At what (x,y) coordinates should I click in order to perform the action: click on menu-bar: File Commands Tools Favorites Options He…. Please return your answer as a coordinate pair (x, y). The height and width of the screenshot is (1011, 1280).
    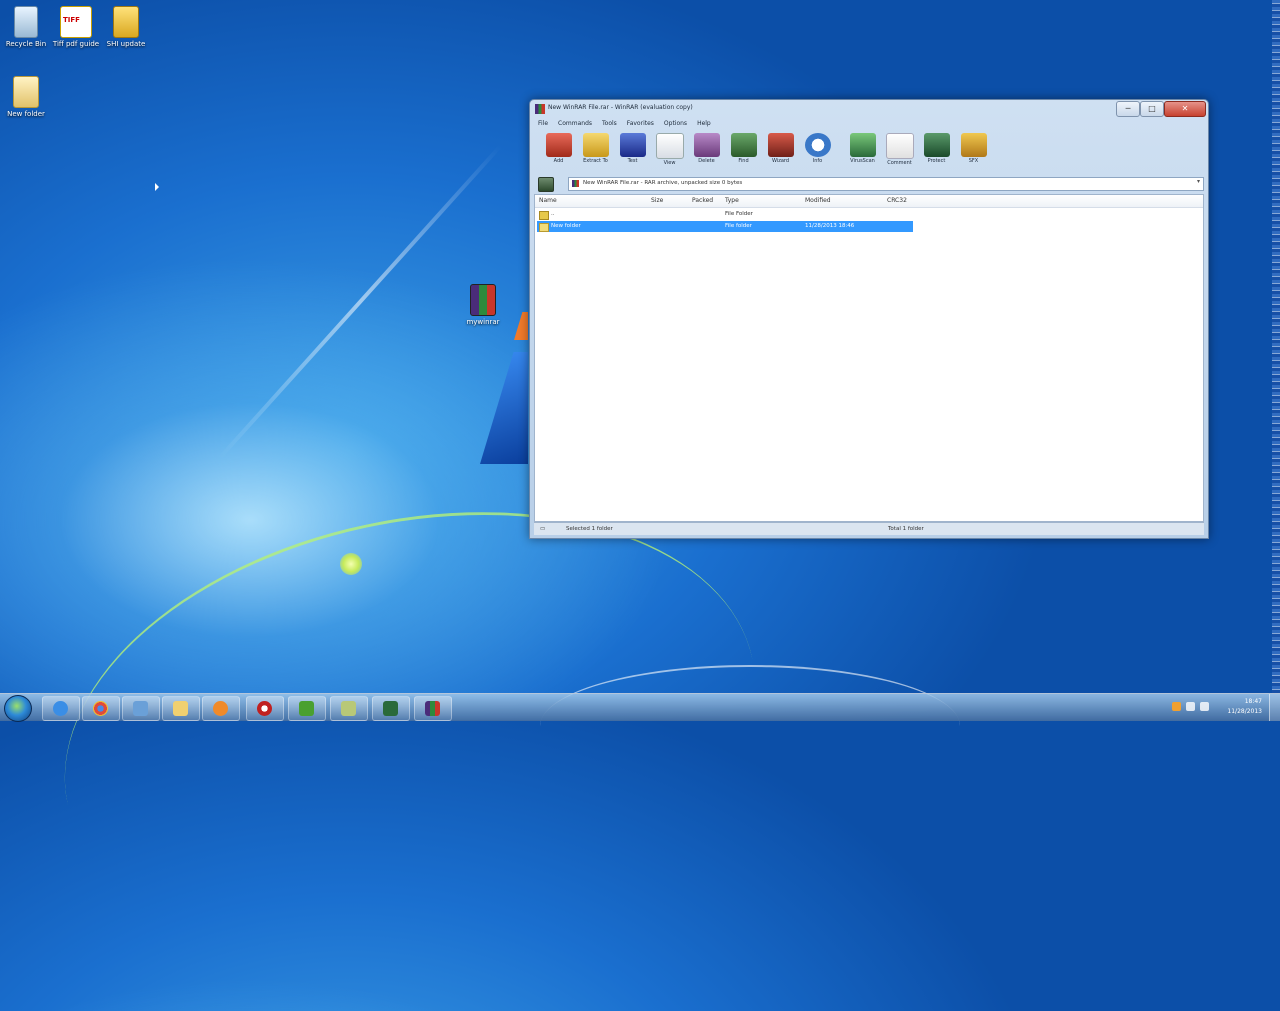
    Looking at the image, I should click on (869, 124).